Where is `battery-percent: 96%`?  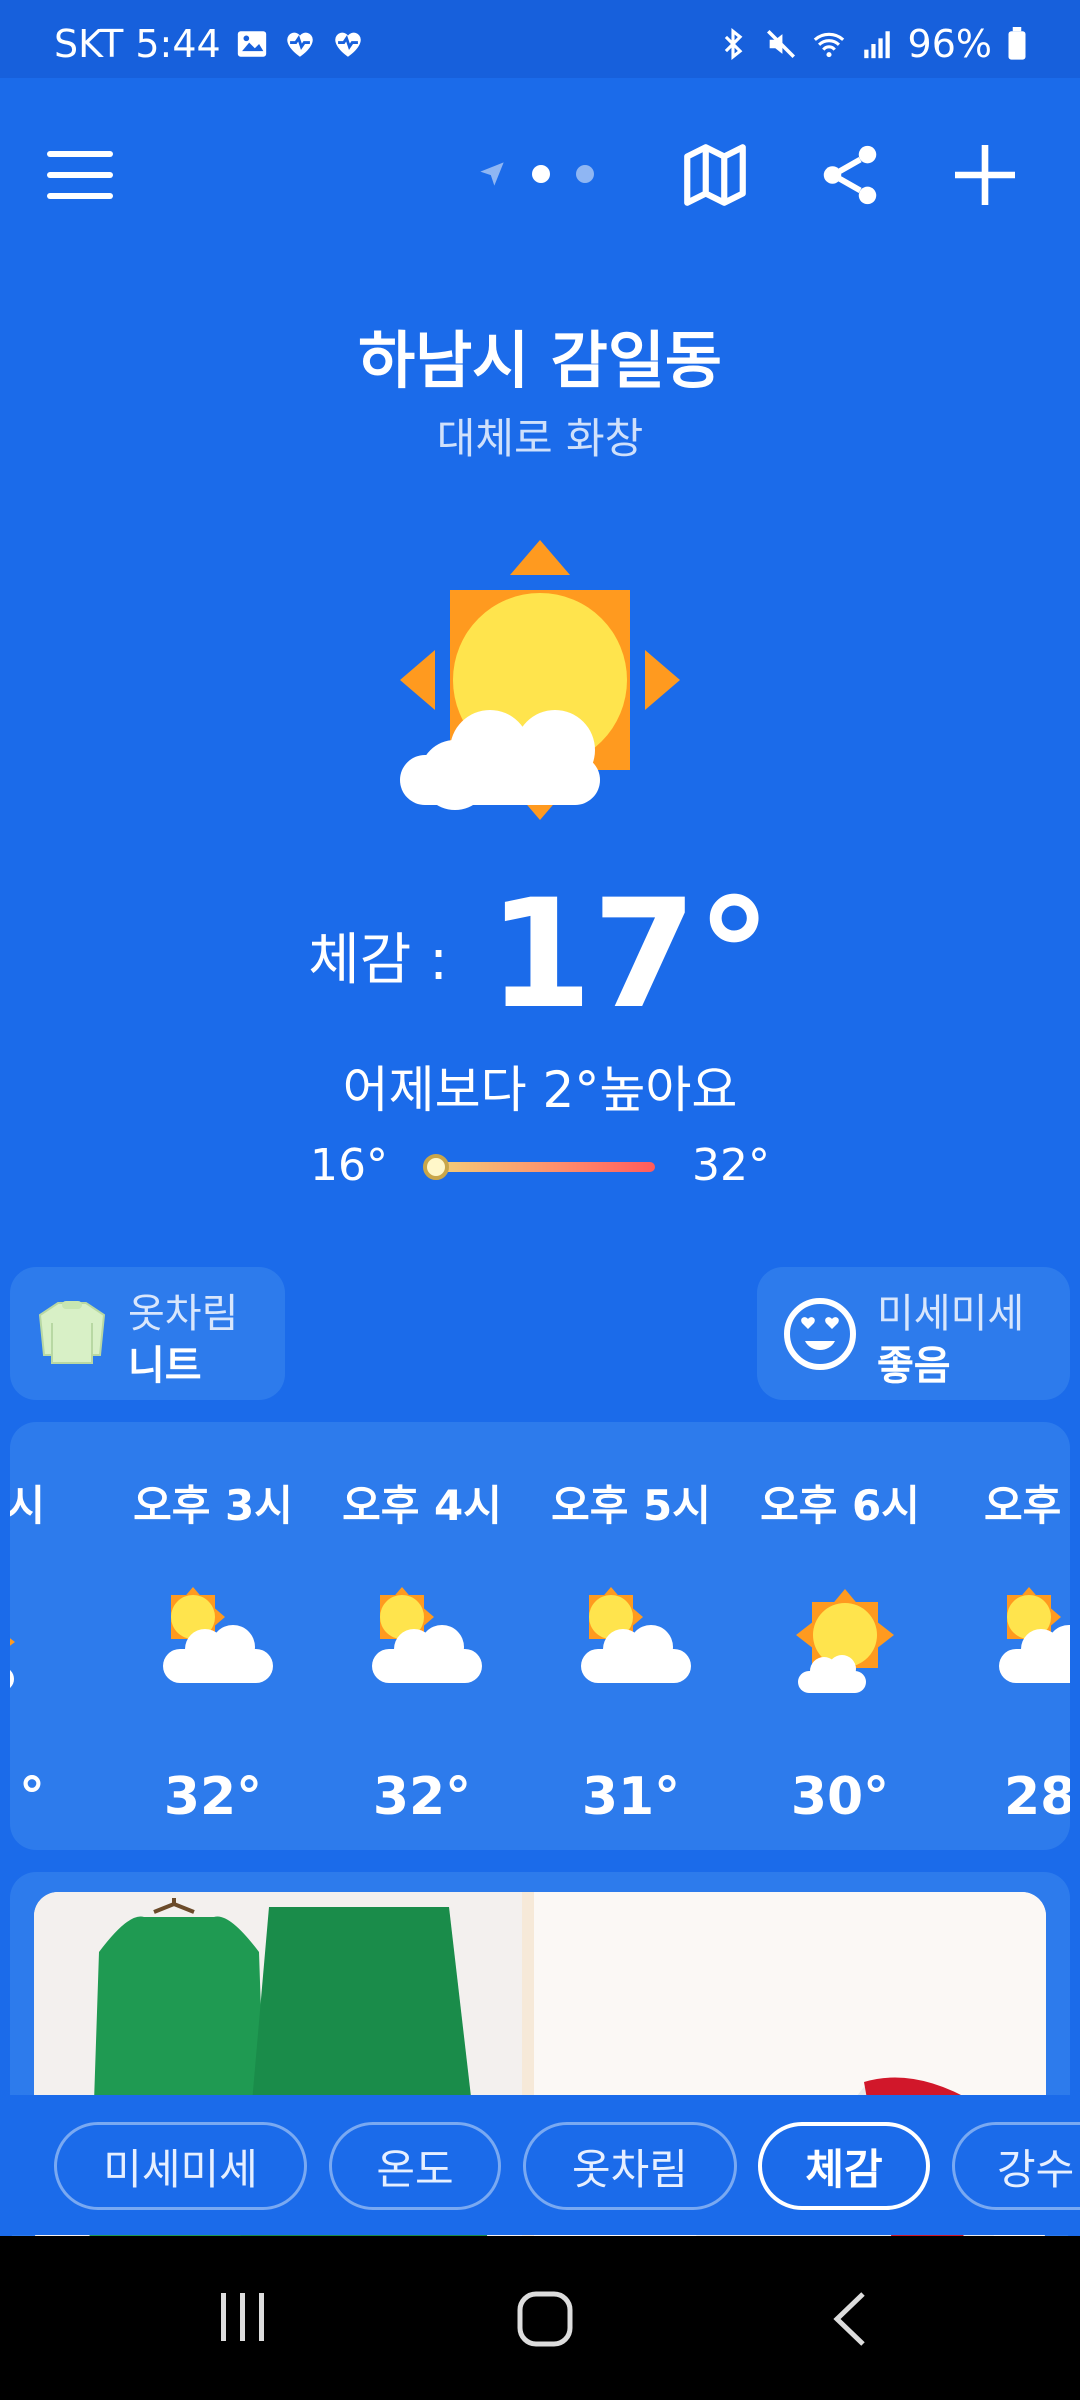 battery-percent: 96% is located at coordinates (949, 44).